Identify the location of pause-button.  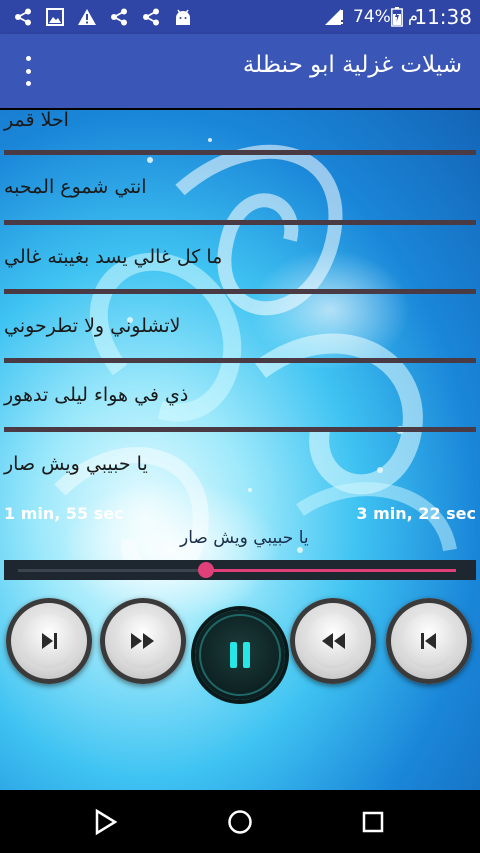
(240, 655).